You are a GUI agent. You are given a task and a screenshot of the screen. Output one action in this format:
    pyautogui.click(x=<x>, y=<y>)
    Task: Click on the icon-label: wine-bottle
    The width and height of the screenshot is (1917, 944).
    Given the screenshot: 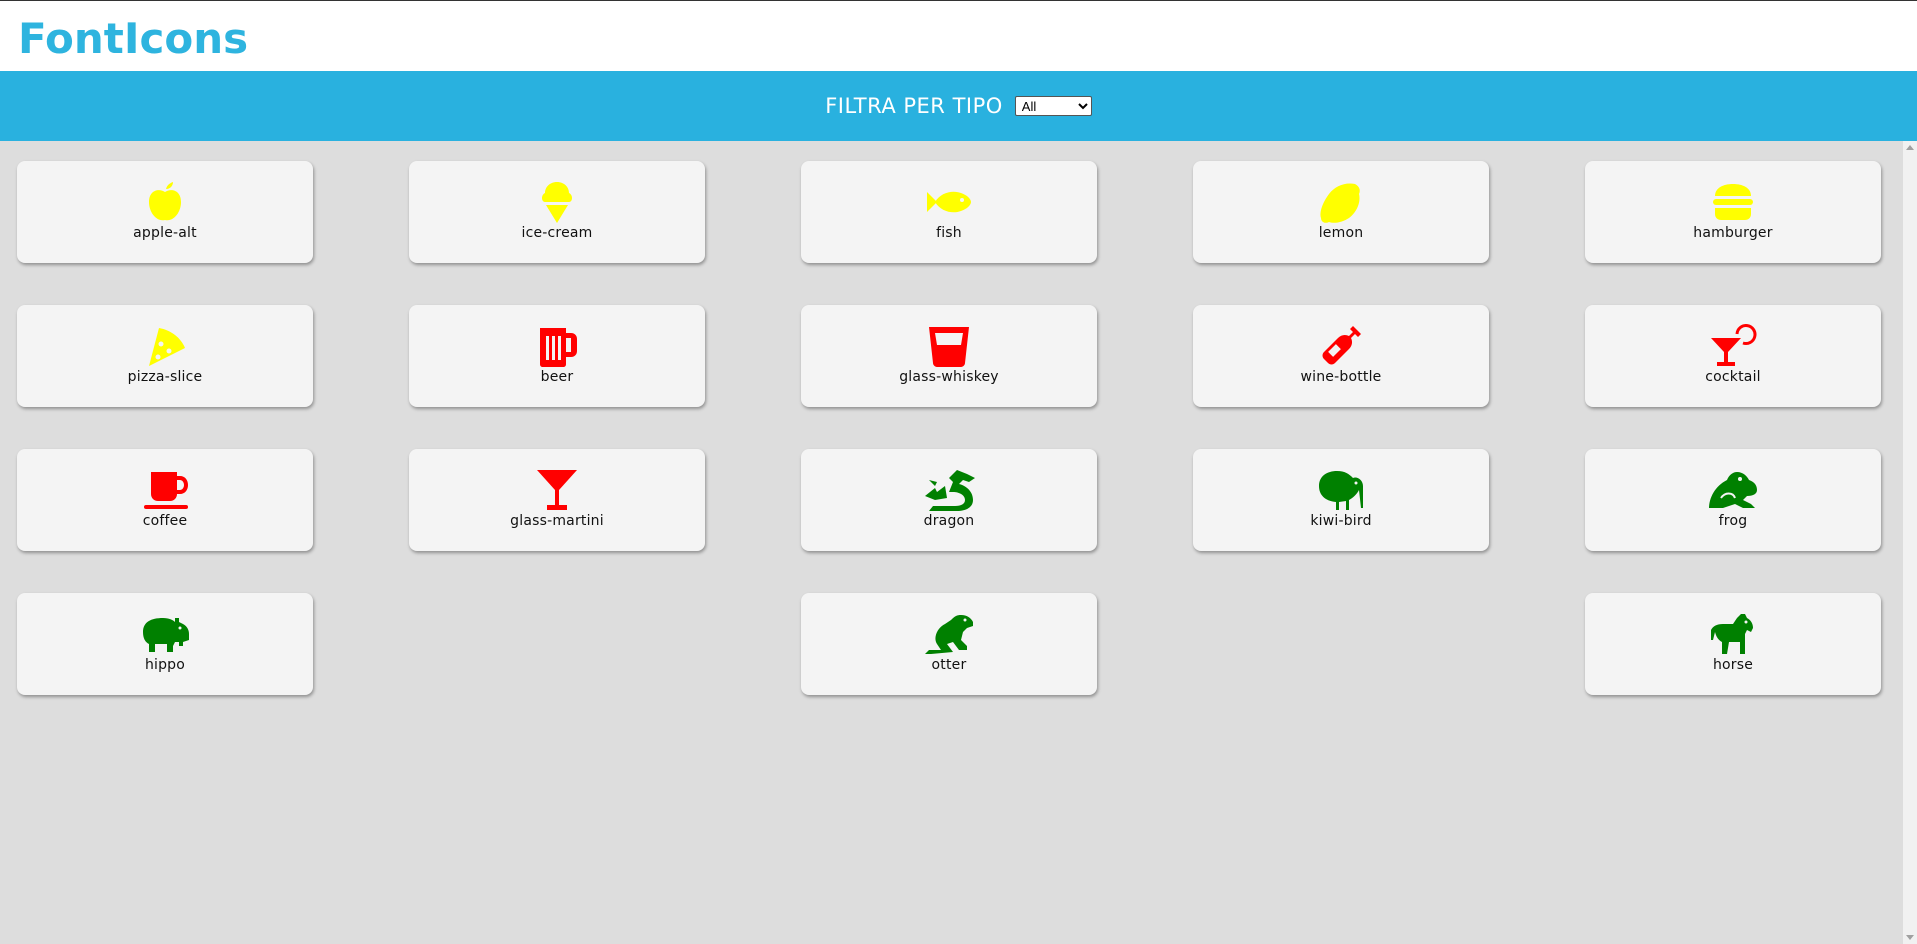 What is the action you would take?
    pyautogui.click(x=1341, y=377)
    